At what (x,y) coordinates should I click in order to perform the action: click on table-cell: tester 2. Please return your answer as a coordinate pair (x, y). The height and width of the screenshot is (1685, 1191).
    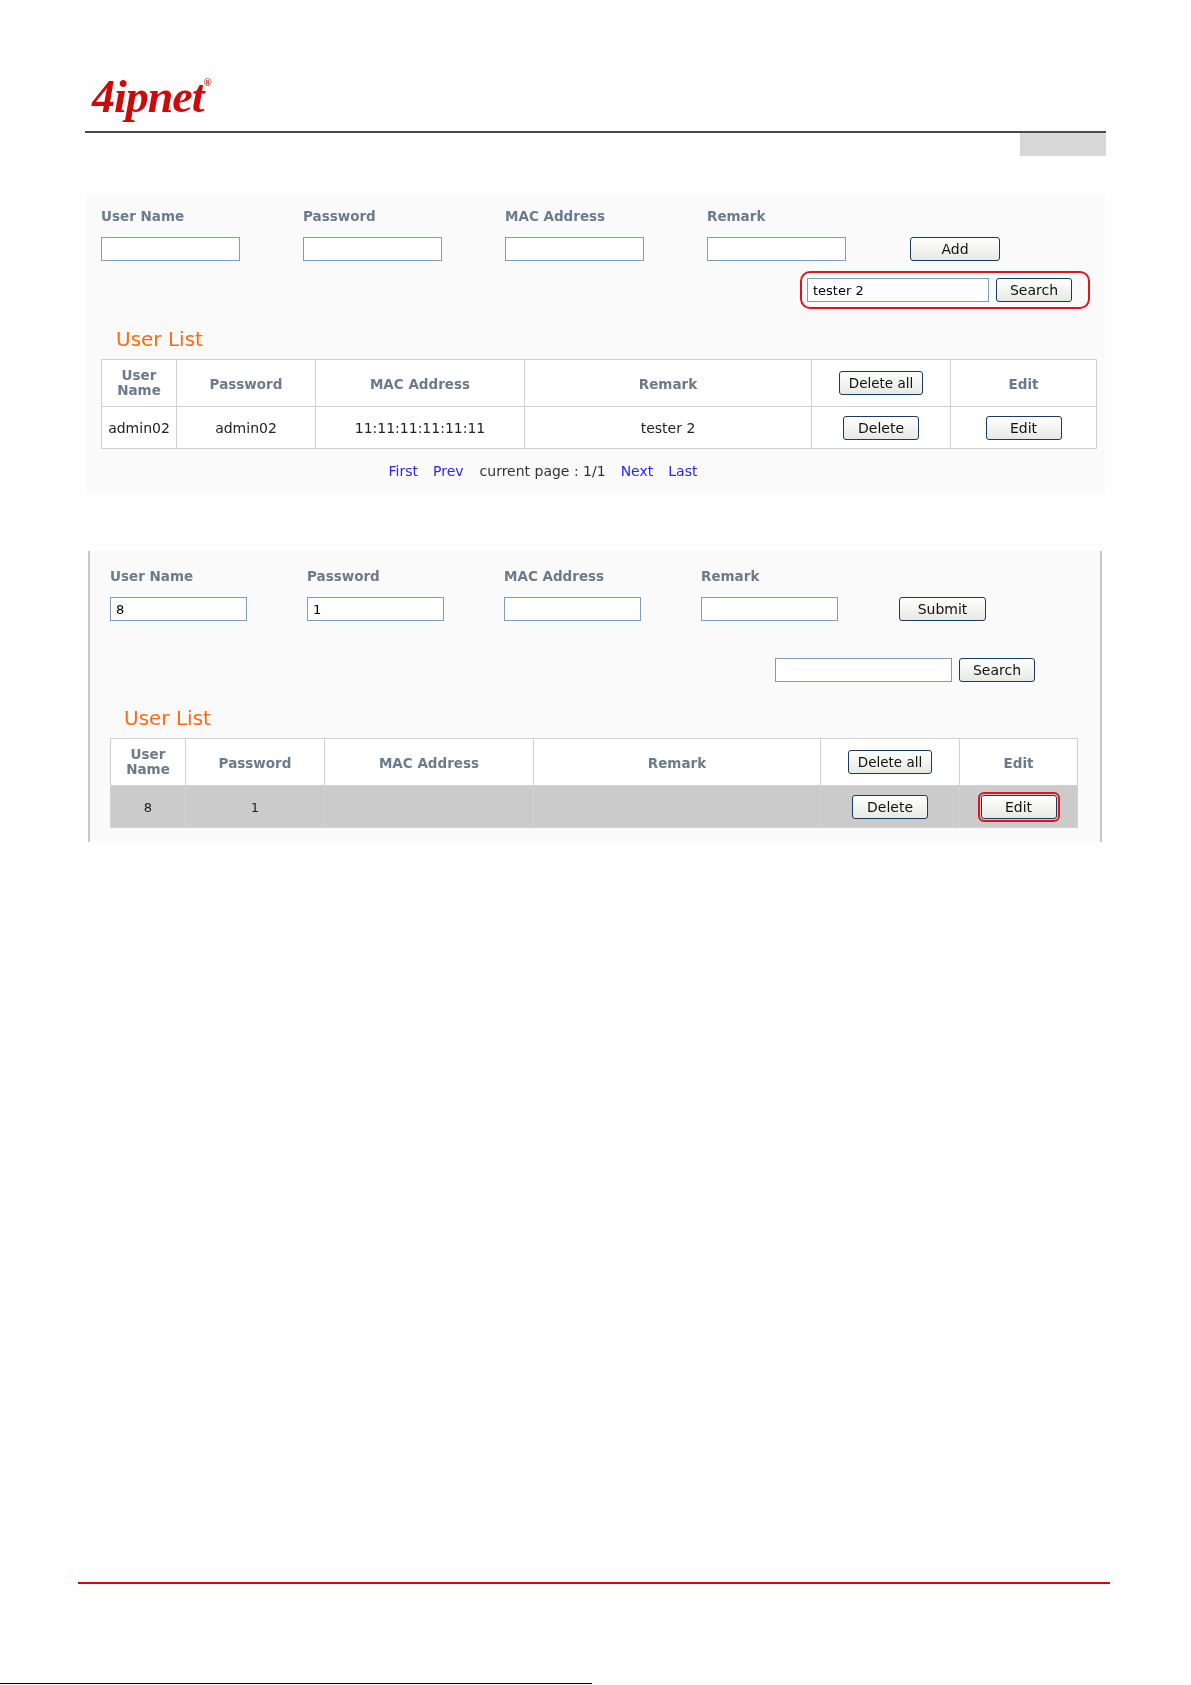
    Looking at the image, I should click on (668, 428).